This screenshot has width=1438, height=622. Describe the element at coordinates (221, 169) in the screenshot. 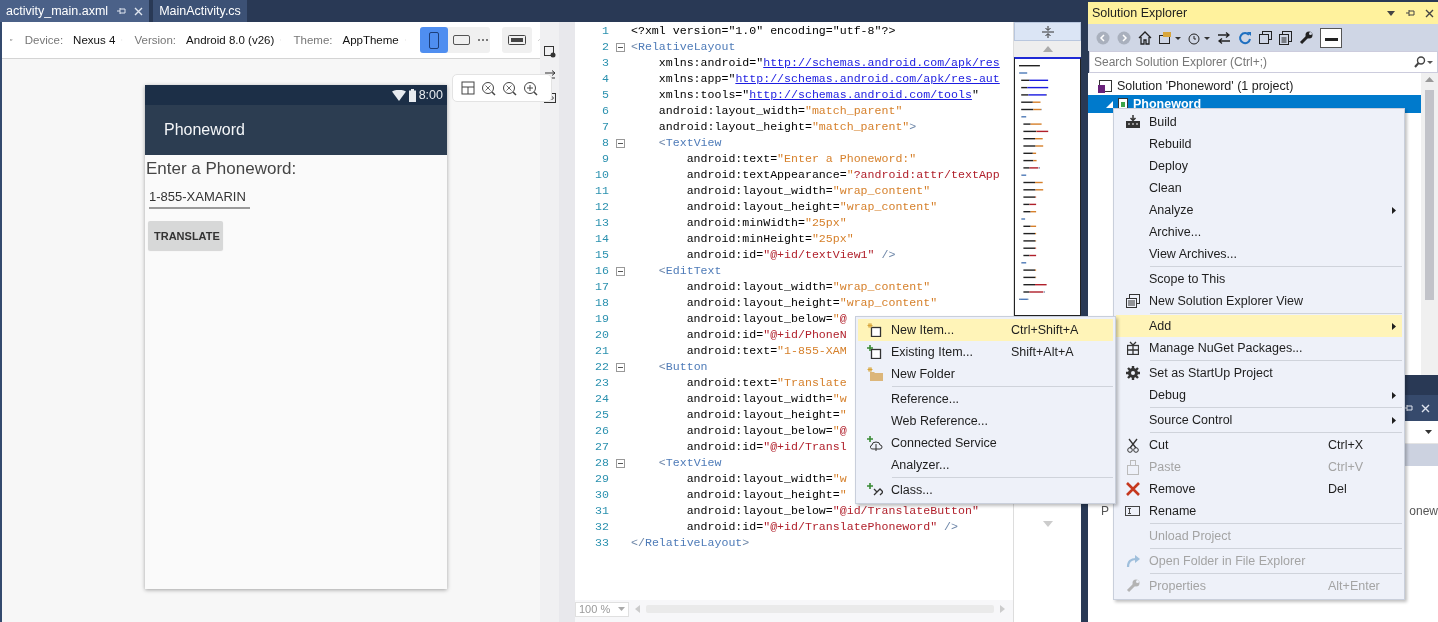

I see `prompt-label: Enter a Phoneword:` at that location.